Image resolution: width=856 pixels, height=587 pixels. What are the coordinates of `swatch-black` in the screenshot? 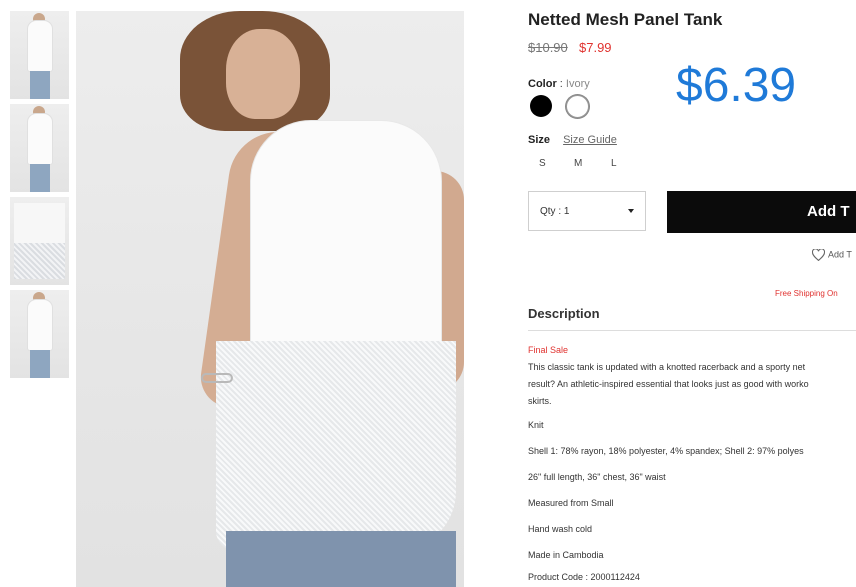 It's located at (541, 106).